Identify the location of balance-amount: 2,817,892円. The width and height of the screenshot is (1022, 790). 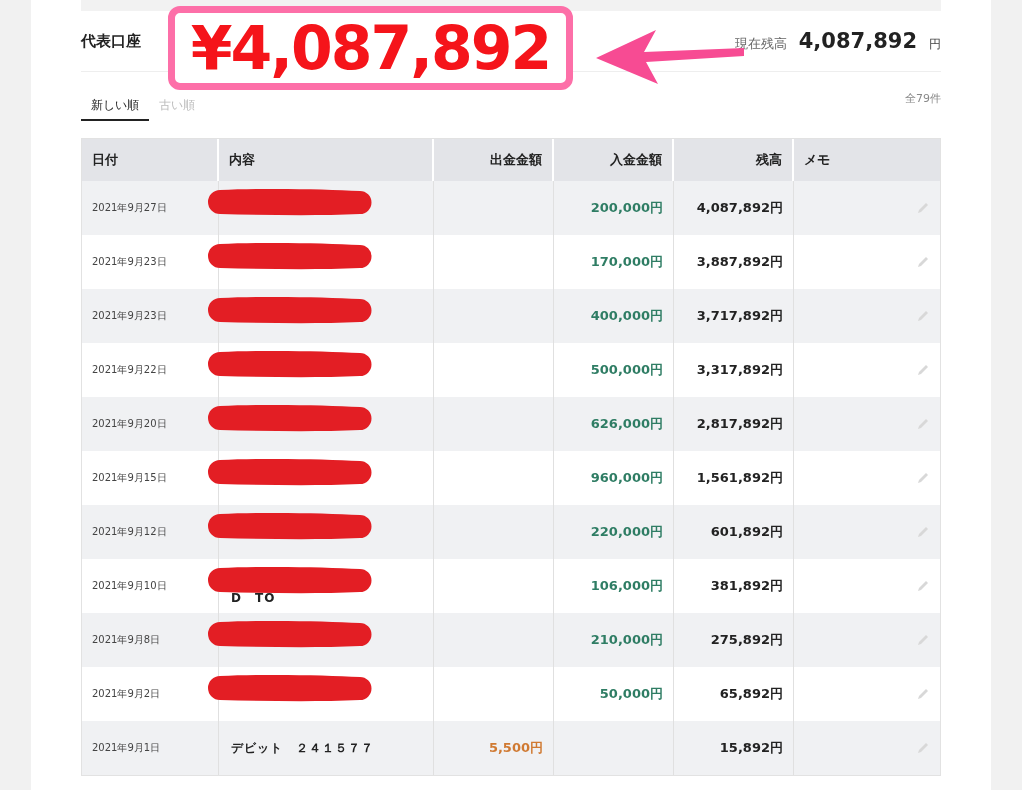
(739, 424).